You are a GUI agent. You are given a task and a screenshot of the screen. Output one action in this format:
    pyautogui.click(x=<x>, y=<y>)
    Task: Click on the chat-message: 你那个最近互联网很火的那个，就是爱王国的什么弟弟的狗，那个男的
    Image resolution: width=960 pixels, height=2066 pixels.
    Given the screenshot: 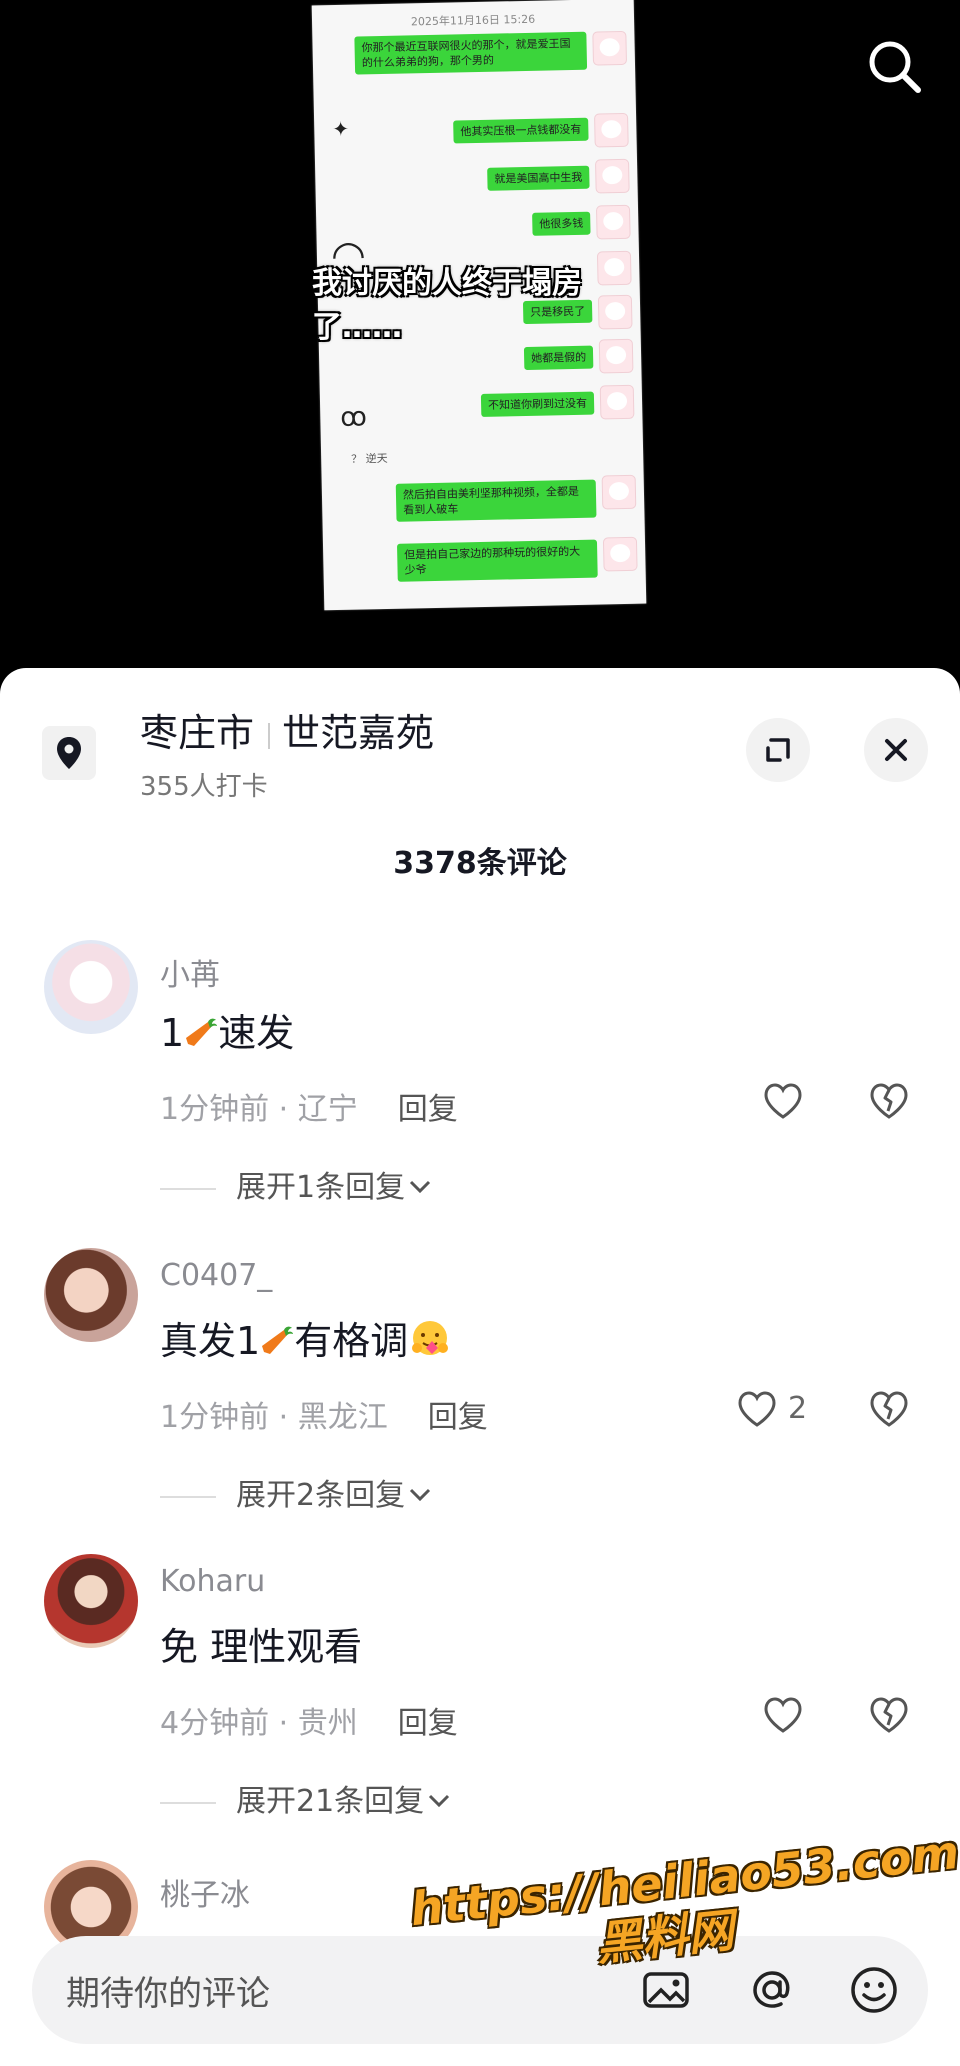 What is the action you would take?
    pyautogui.click(x=471, y=53)
    